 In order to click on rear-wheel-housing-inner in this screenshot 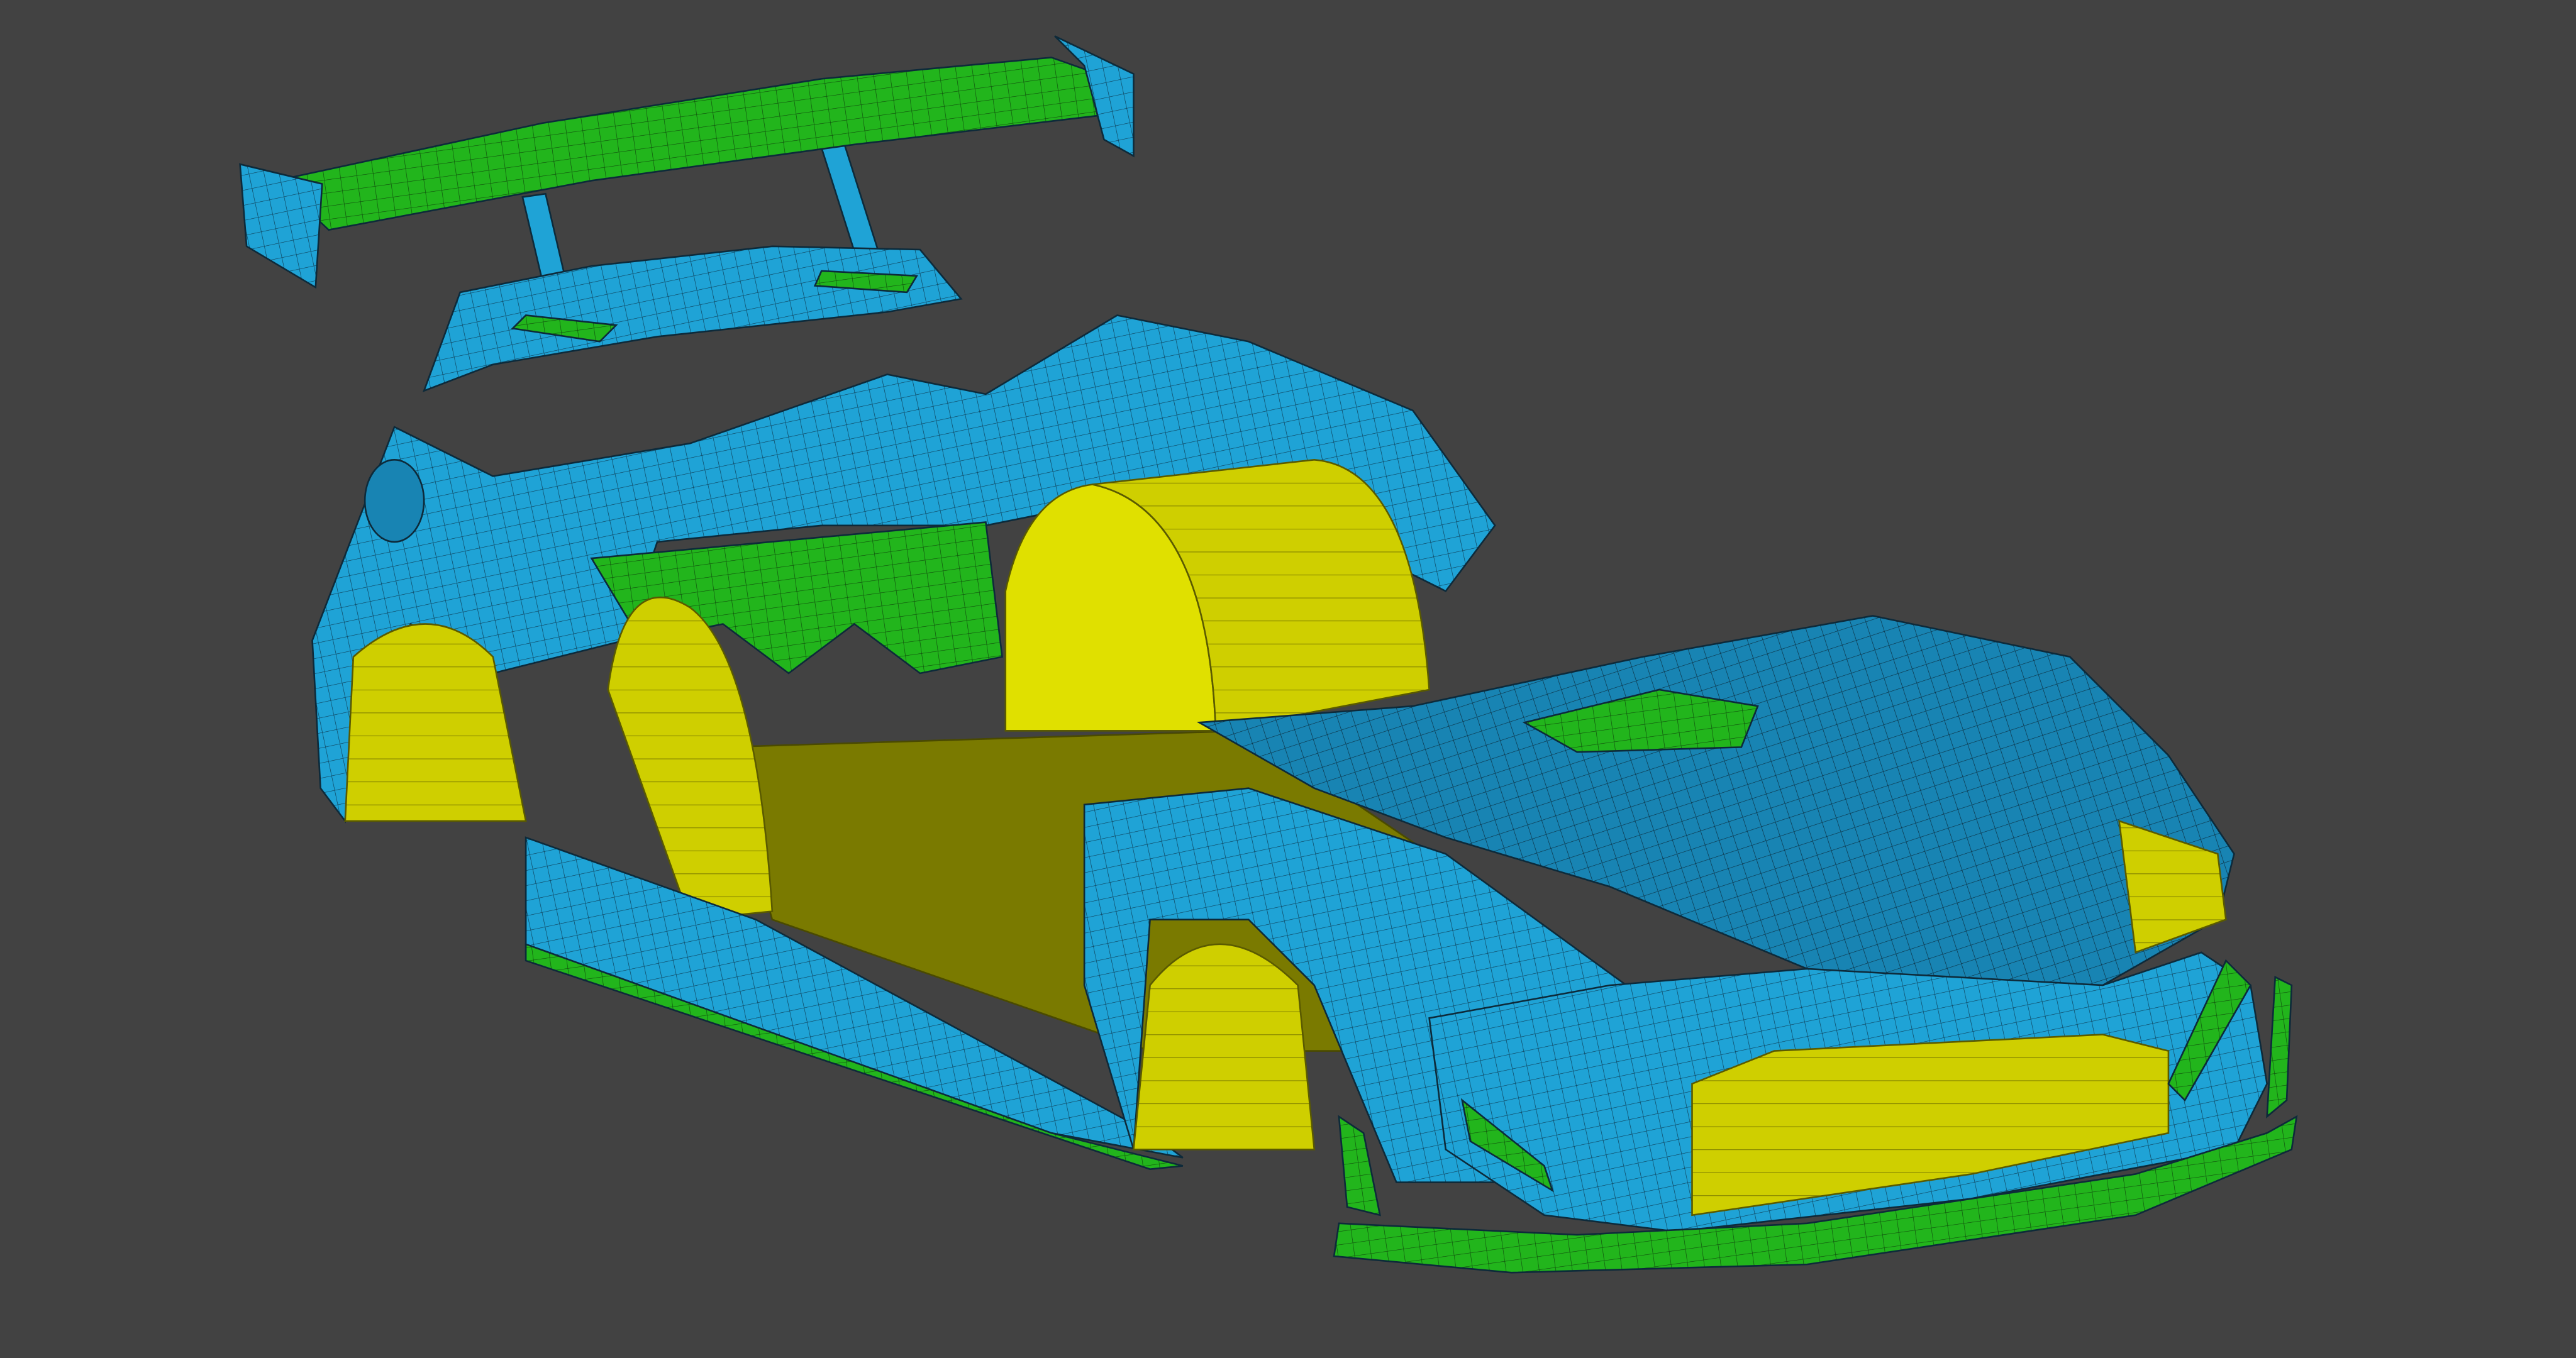, I will do `click(690, 758)`.